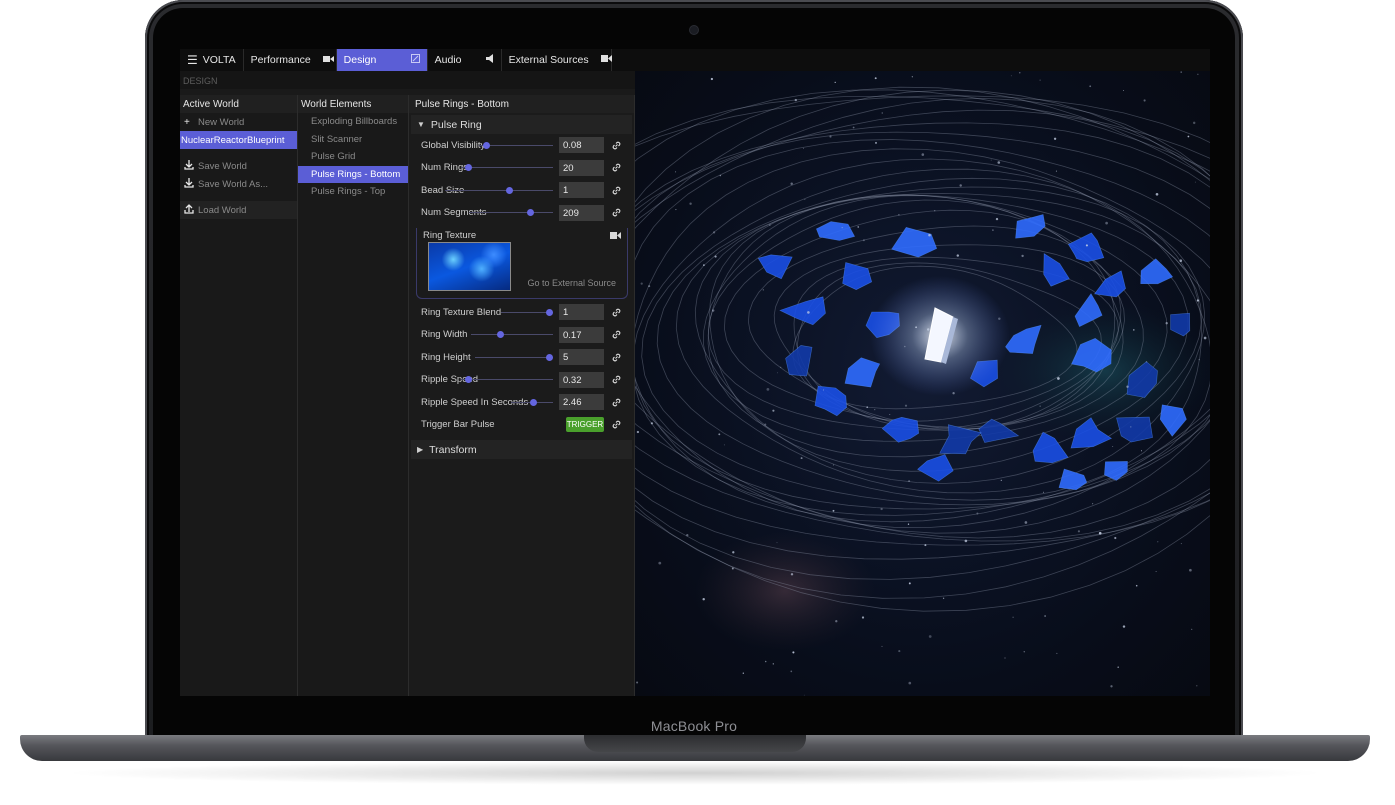 The image size is (1395, 805). What do you see at coordinates (469, 266) in the screenshot?
I see `ring-texture-thumbnail` at bounding box center [469, 266].